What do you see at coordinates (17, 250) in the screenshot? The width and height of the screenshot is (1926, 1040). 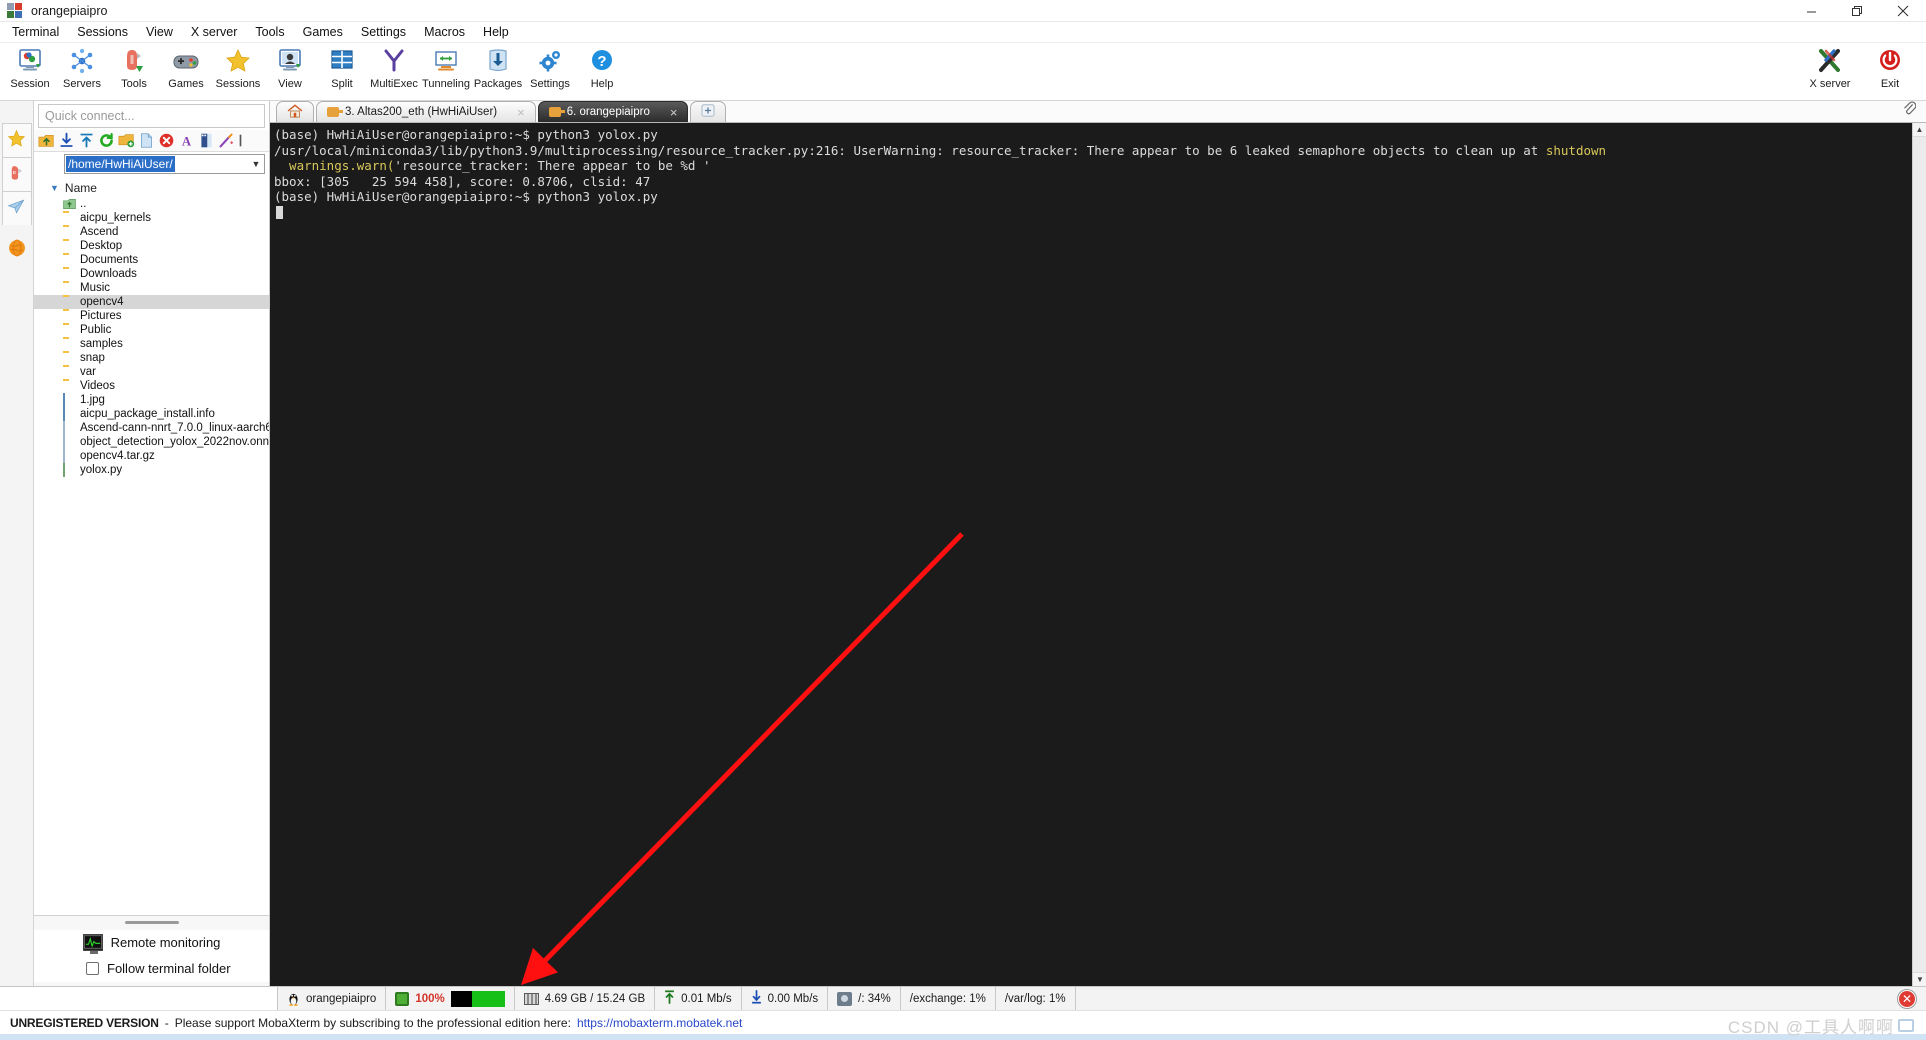 I see `rail-item-macros` at bounding box center [17, 250].